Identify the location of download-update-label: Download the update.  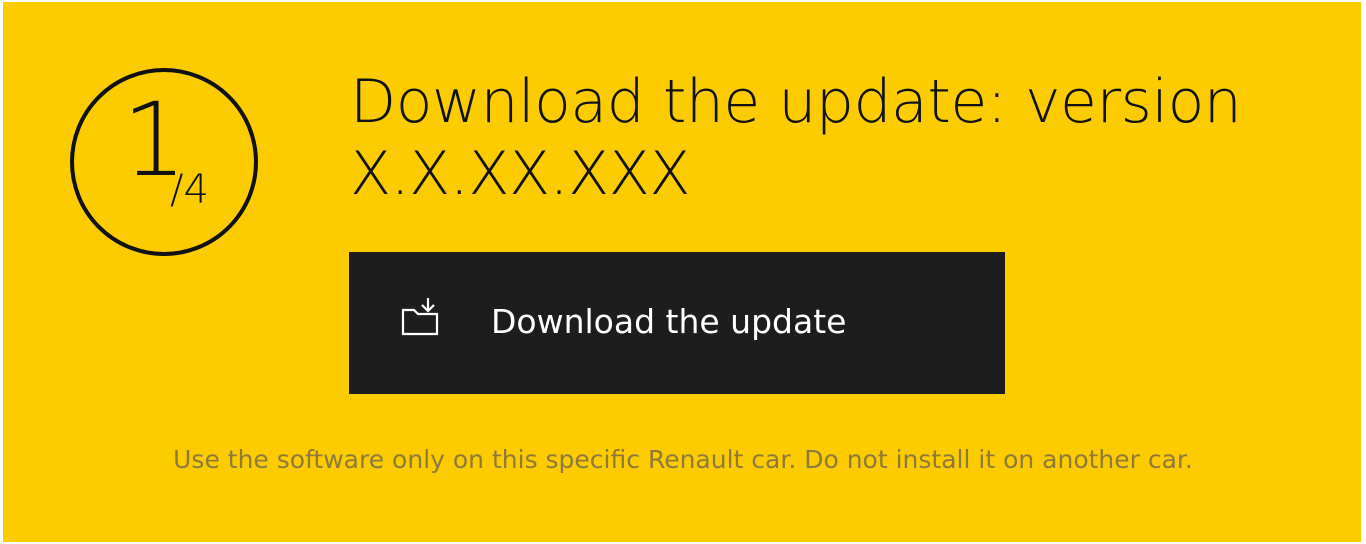
(669, 321).